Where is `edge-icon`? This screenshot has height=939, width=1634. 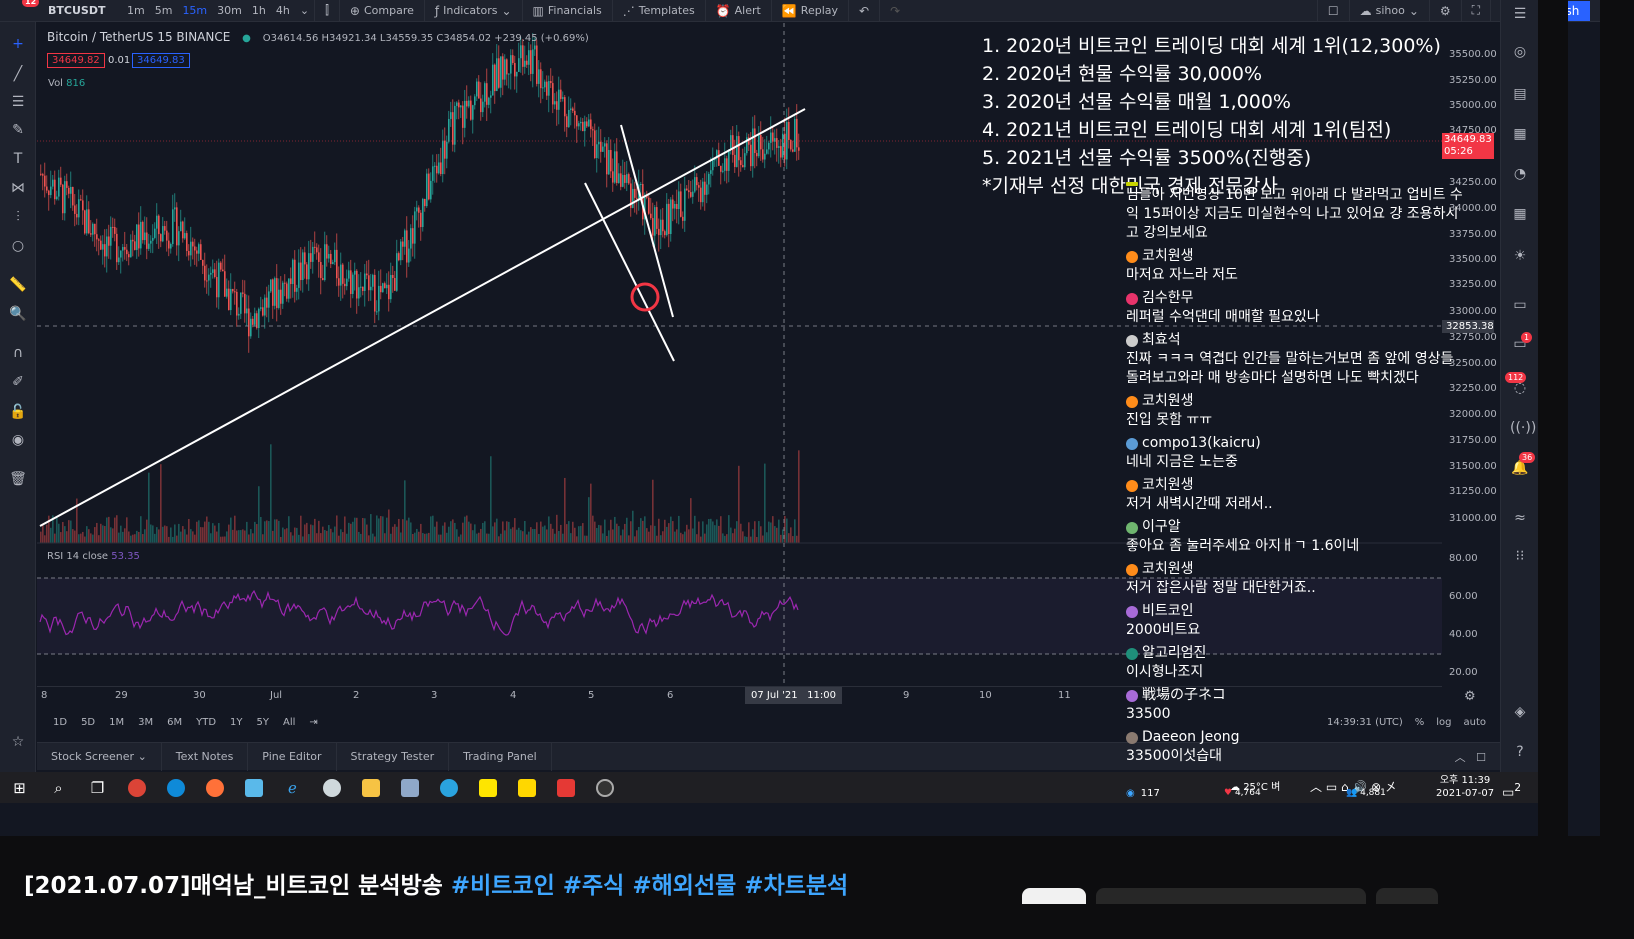
edge-icon is located at coordinates (175, 787).